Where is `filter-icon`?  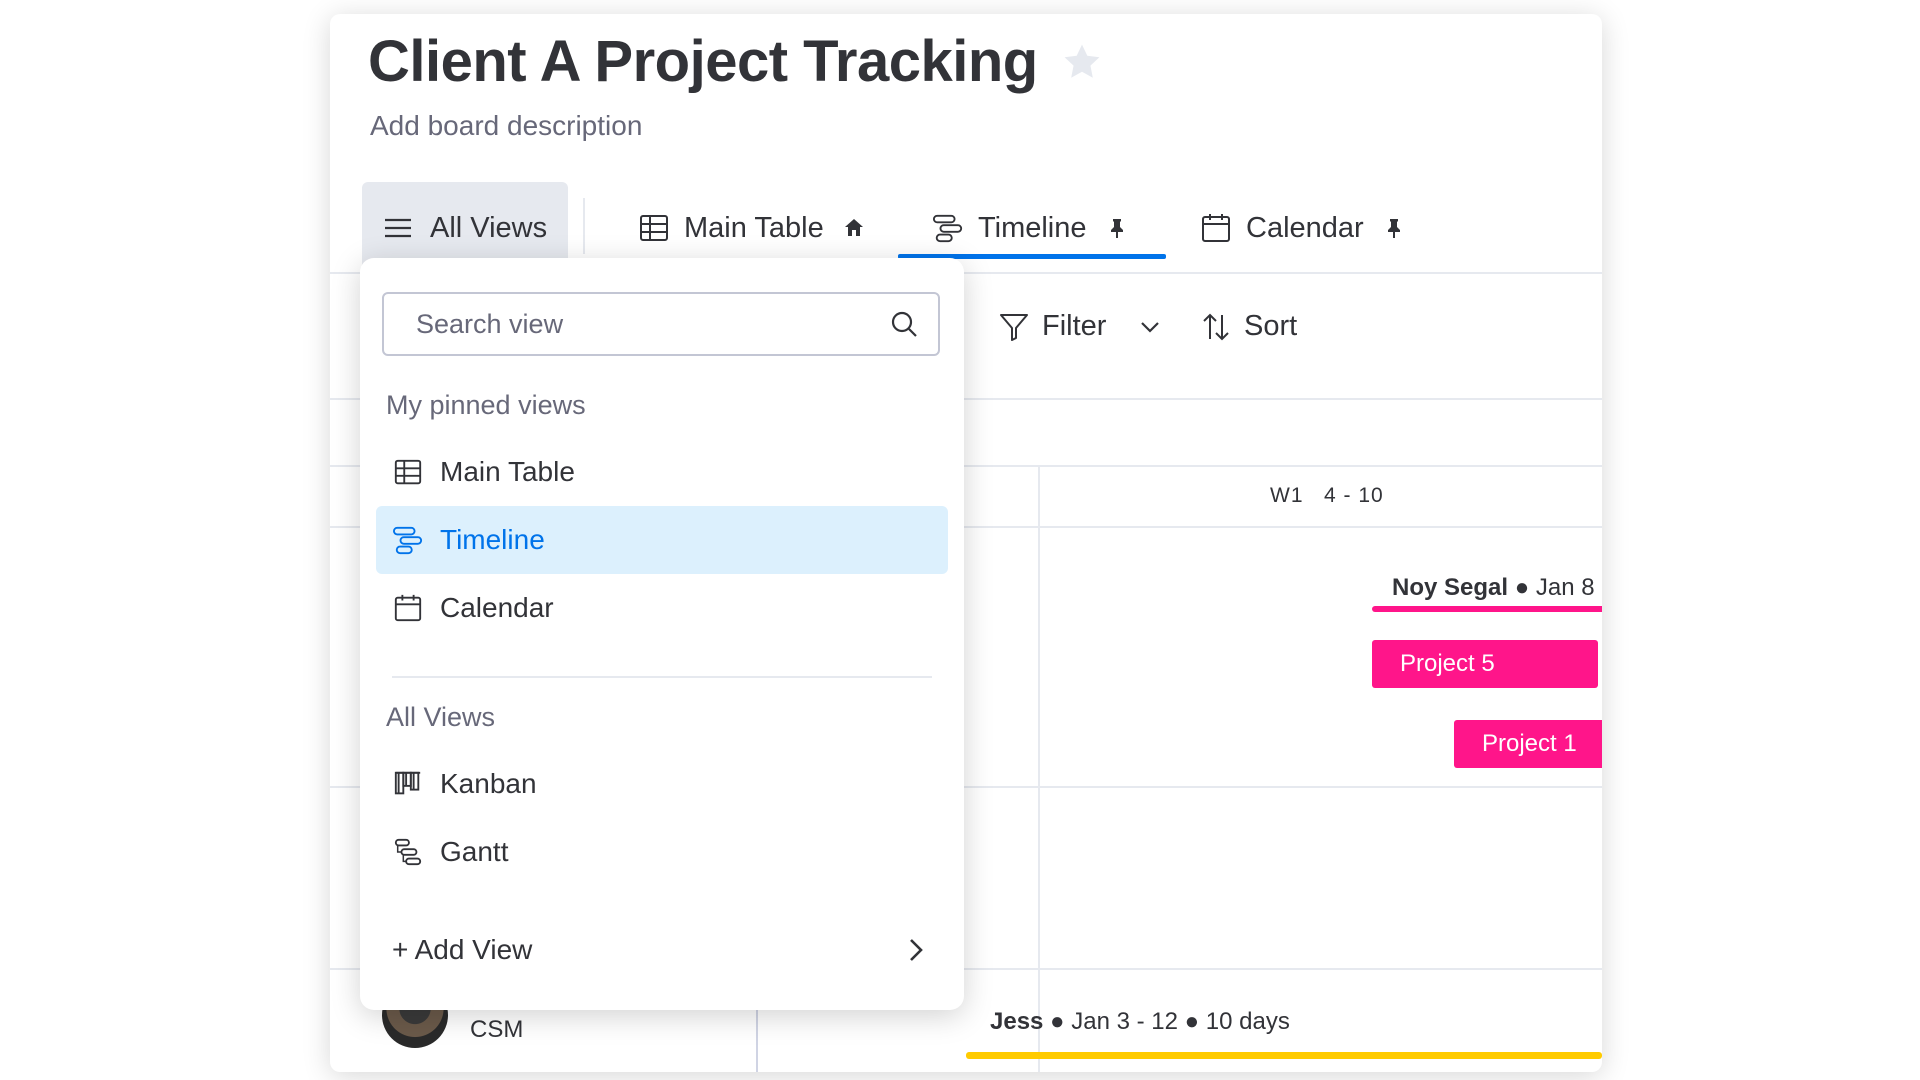 filter-icon is located at coordinates (1014, 327).